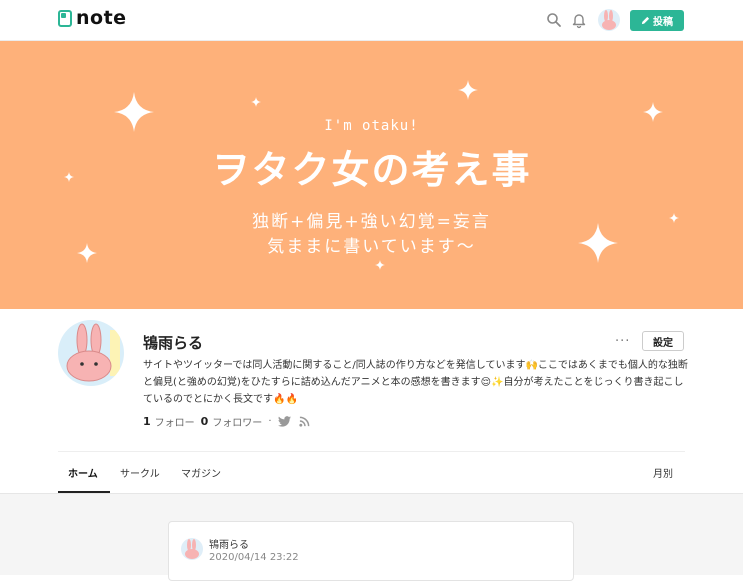 The image size is (743, 581). Describe the element at coordinates (254, 557) in the screenshot. I see `card-date: 2020/04/14 23:22` at that location.